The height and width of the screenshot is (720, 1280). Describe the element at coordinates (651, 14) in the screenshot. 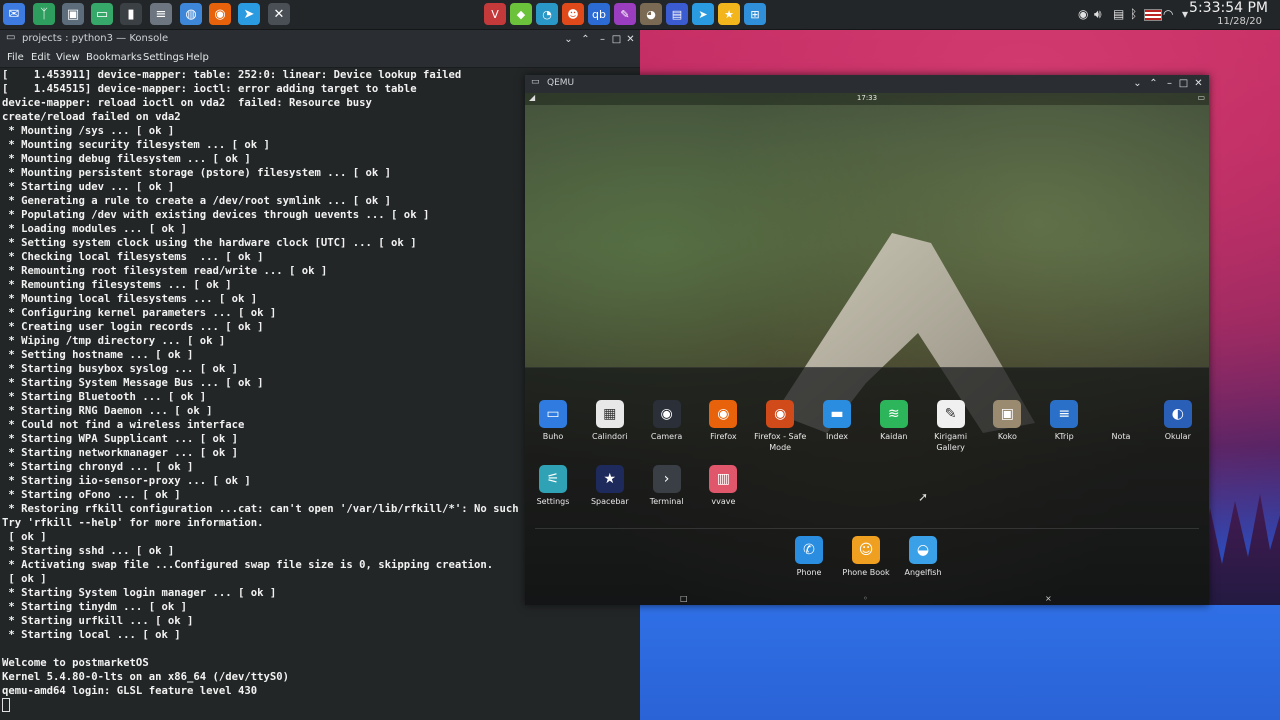

I see `gimp-icon: ◕` at that location.